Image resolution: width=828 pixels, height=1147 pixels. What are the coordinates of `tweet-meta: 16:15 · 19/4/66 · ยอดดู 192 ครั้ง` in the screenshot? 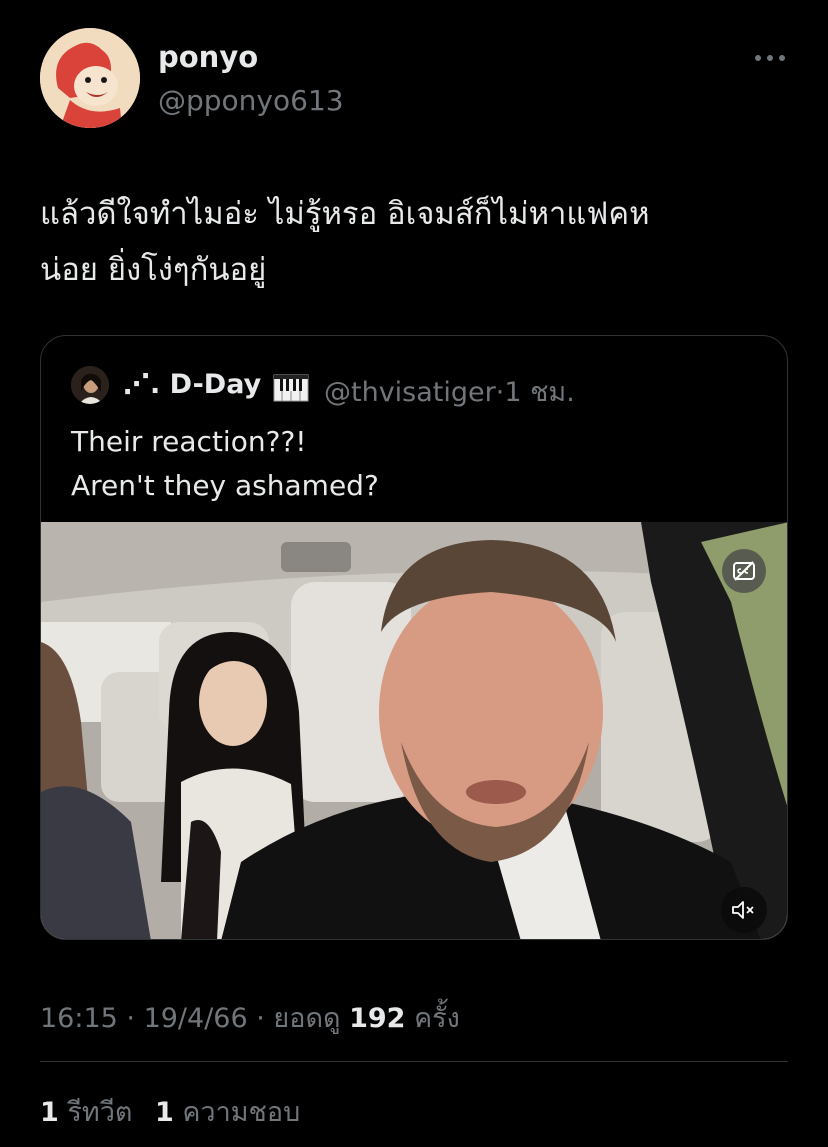 It's located at (250, 1017).